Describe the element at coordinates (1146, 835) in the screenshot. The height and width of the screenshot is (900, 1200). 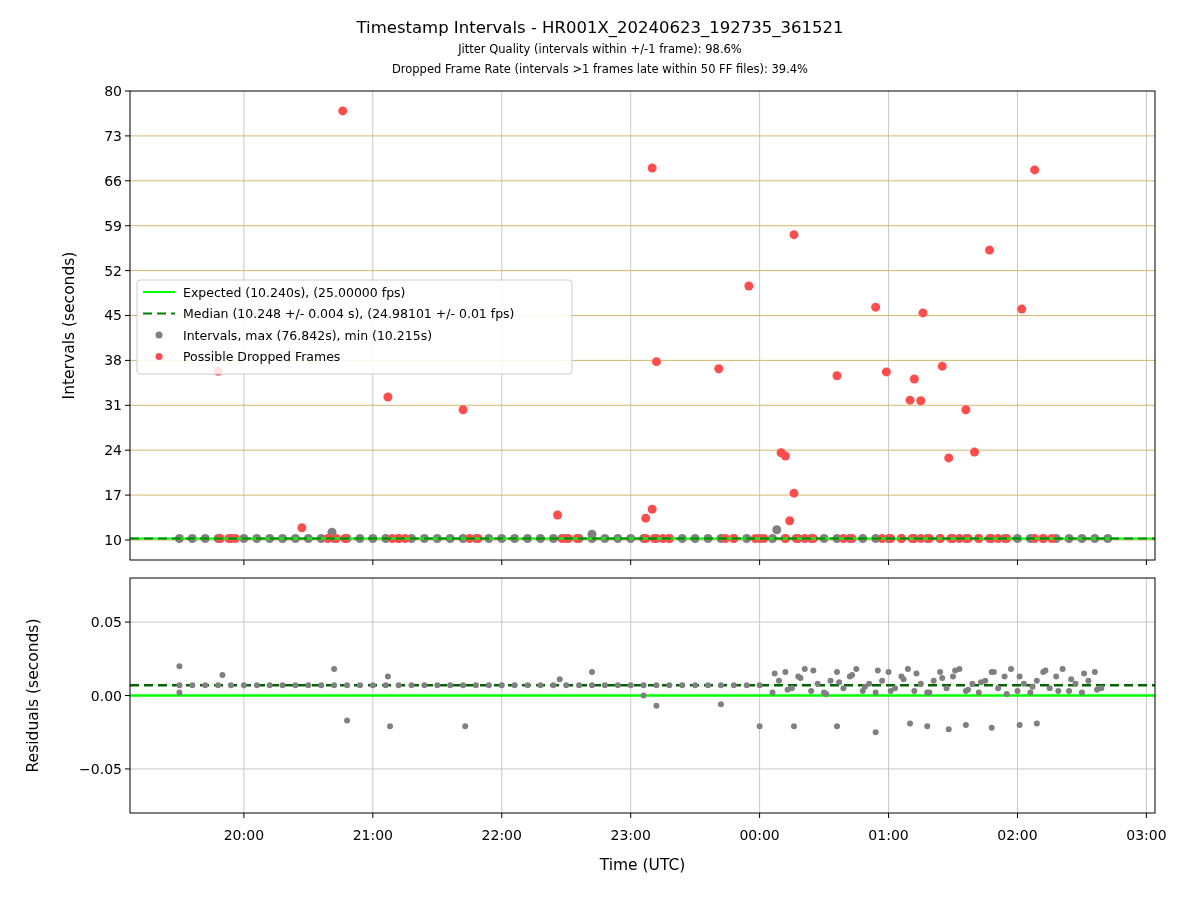
I see `x-tick-label: 03:00` at that location.